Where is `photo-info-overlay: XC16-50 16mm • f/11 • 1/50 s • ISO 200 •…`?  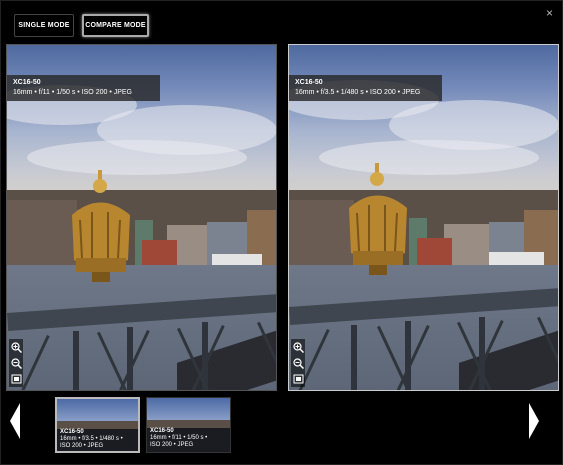
photo-info-overlay: XC16-50 16mm • f/11 • 1/50 s • ISO 200 •… is located at coordinates (83, 88).